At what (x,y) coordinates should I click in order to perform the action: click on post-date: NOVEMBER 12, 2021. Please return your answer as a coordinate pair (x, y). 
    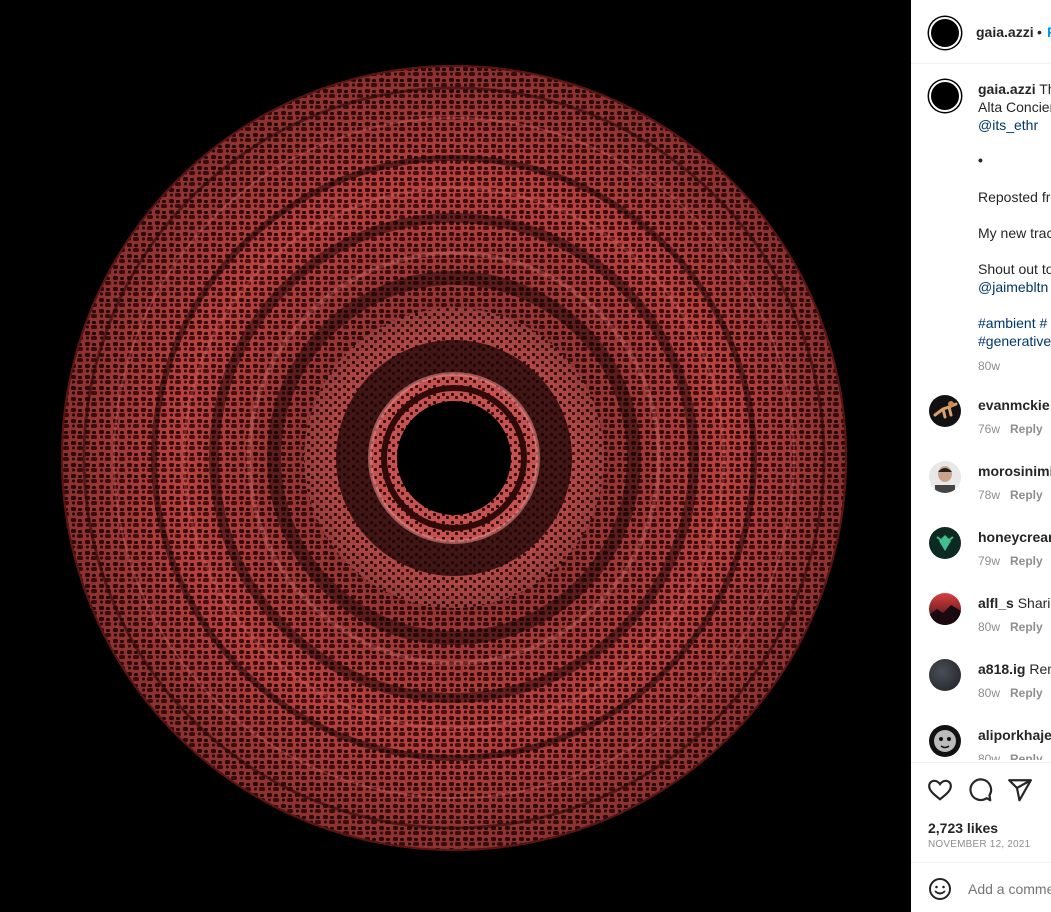
    Looking at the image, I should click on (979, 844).